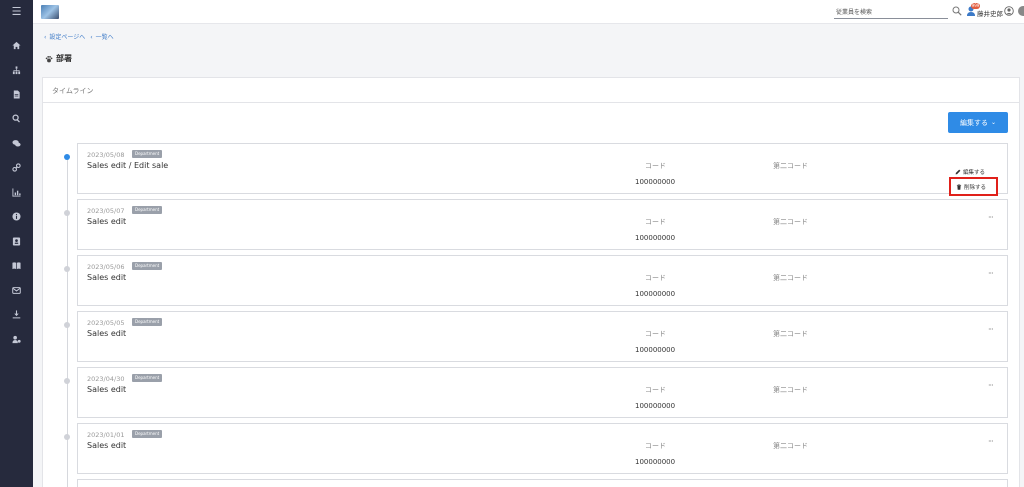 This screenshot has height=487, width=1024. I want to click on book-icon, so click(16, 265).